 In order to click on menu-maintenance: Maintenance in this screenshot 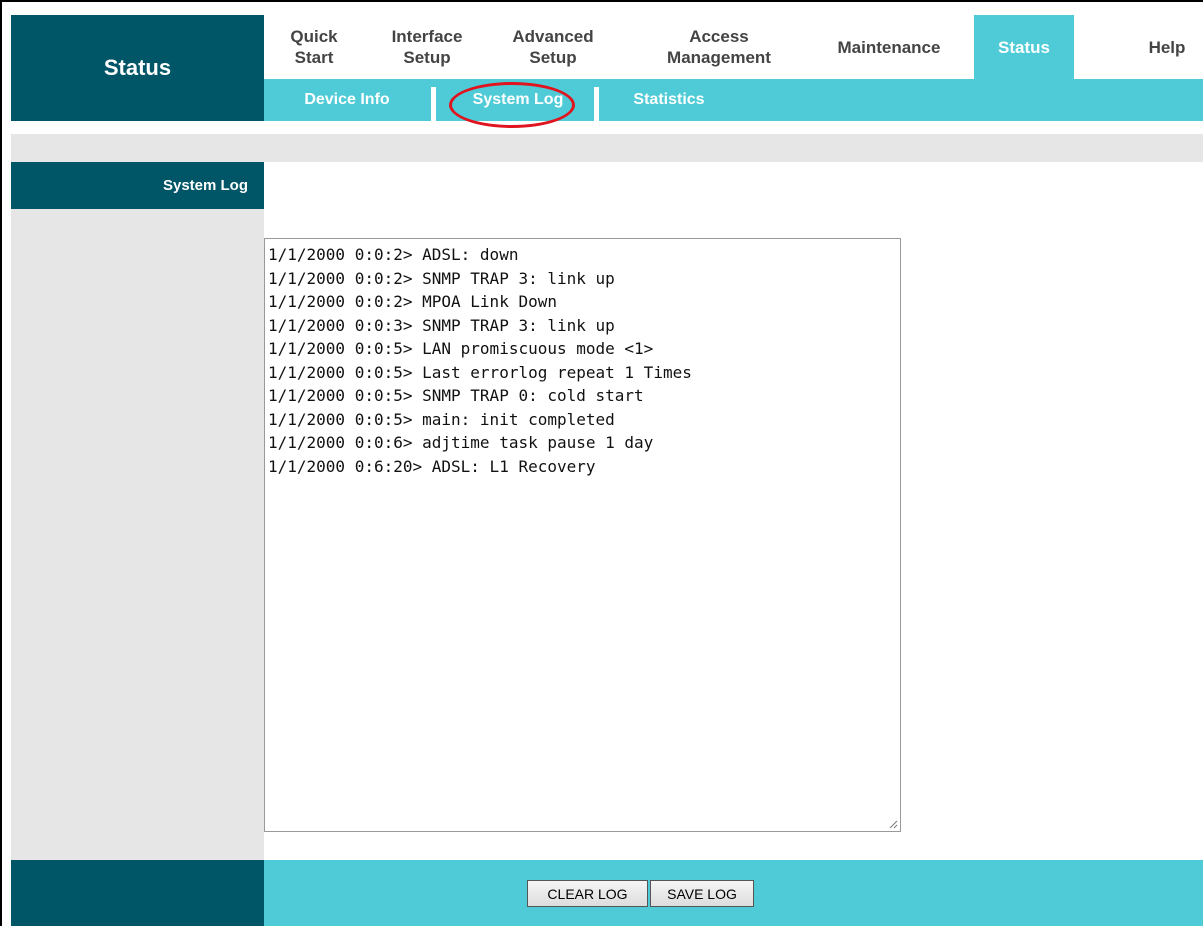, I will do `click(889, 47)`.